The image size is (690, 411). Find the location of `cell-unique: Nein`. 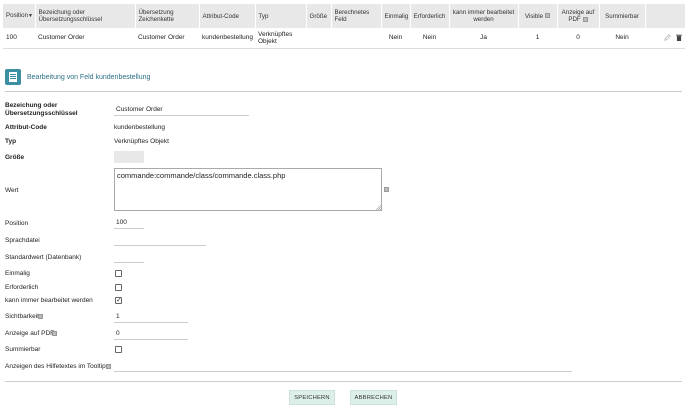

cell-unique: Nein is located at coordinates (395, 38).